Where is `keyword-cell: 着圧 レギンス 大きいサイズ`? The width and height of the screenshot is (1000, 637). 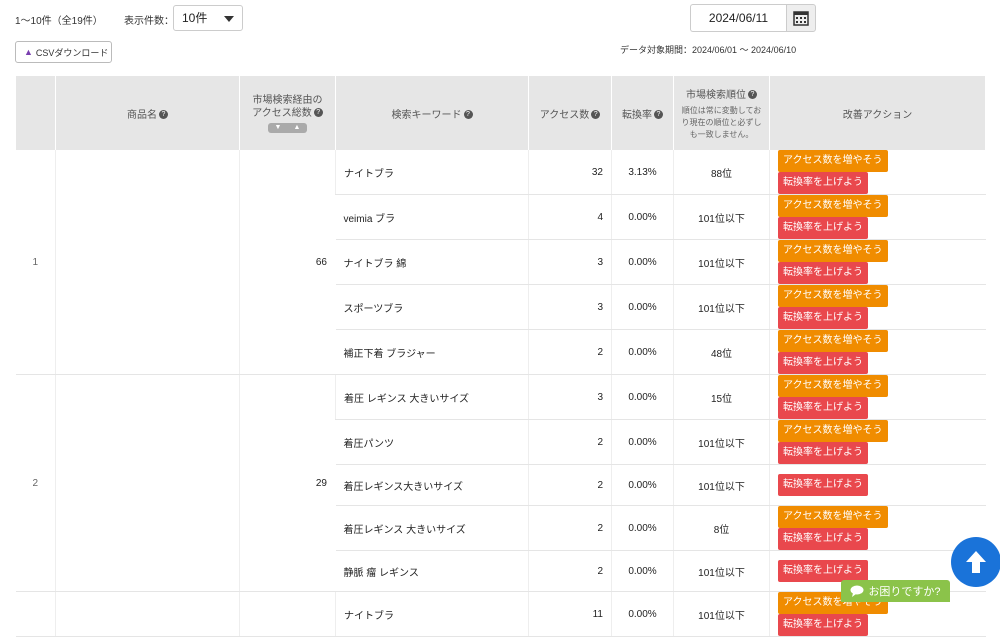 keyword-cell: 着圧 レギンス 大きいサイズ is located at coordinates (432, 397).